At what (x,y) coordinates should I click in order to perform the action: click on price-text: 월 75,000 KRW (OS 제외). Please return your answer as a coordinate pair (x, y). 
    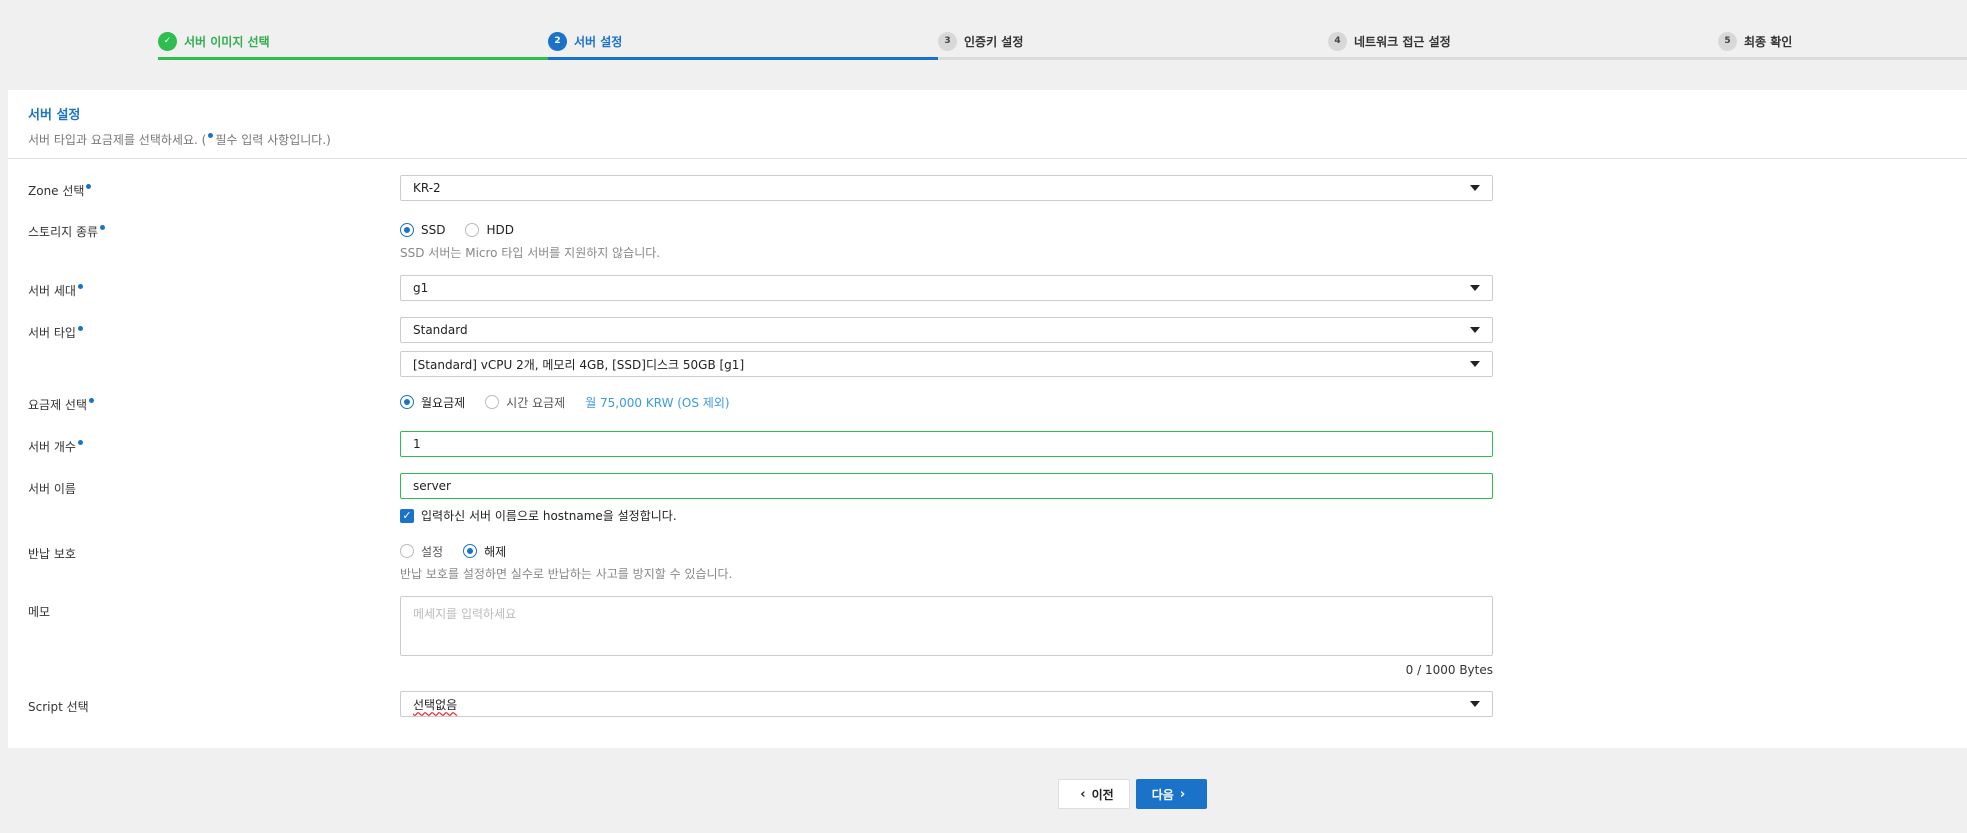
    Looking at the image, I should click on (657, 402).